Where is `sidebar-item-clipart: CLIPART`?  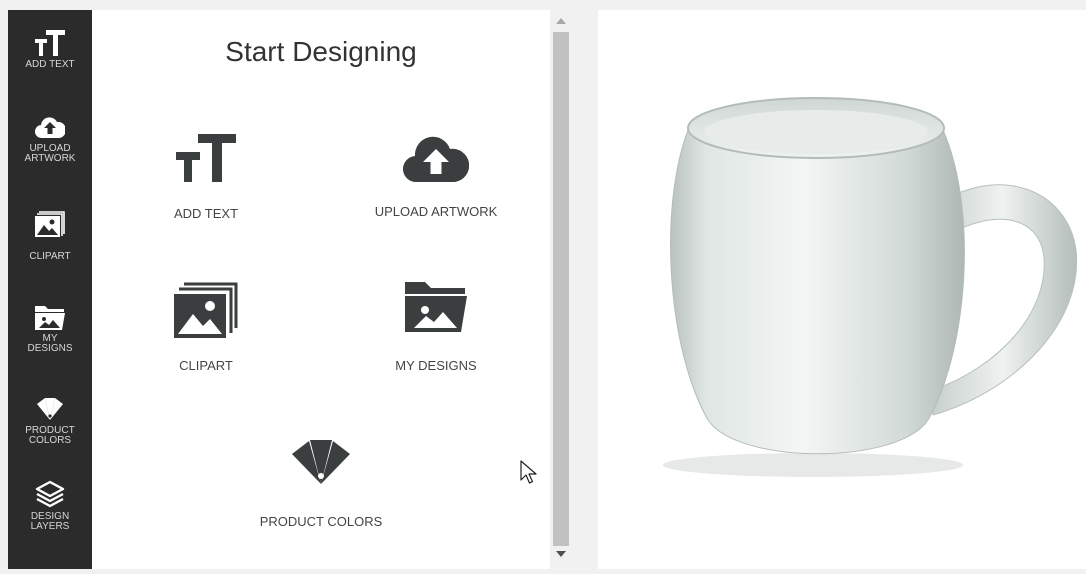
sidebar-item-clipart: CLIPART is located at coordinates (50, 236).